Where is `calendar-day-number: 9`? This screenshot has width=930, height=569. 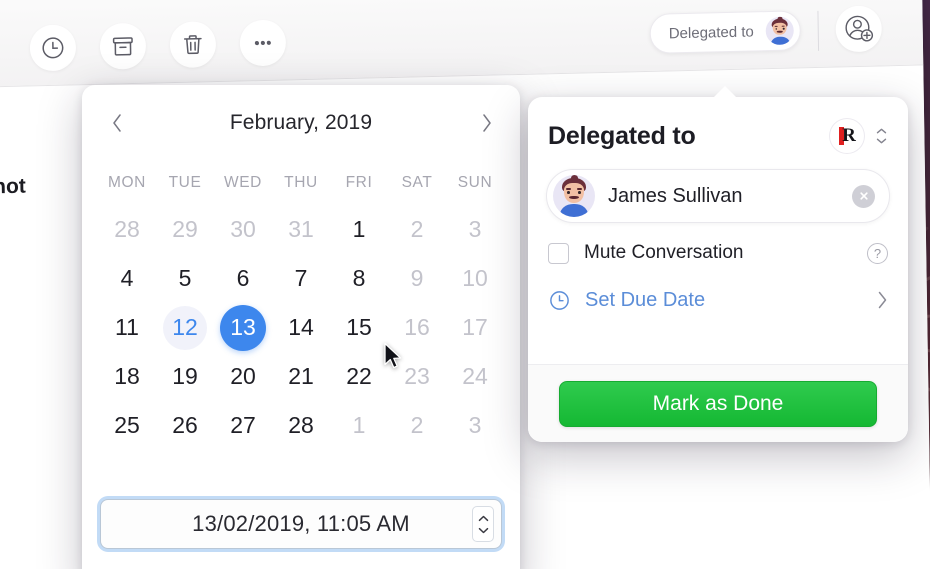 calendar-day-number: 9 is located at coordinates (417, 278).